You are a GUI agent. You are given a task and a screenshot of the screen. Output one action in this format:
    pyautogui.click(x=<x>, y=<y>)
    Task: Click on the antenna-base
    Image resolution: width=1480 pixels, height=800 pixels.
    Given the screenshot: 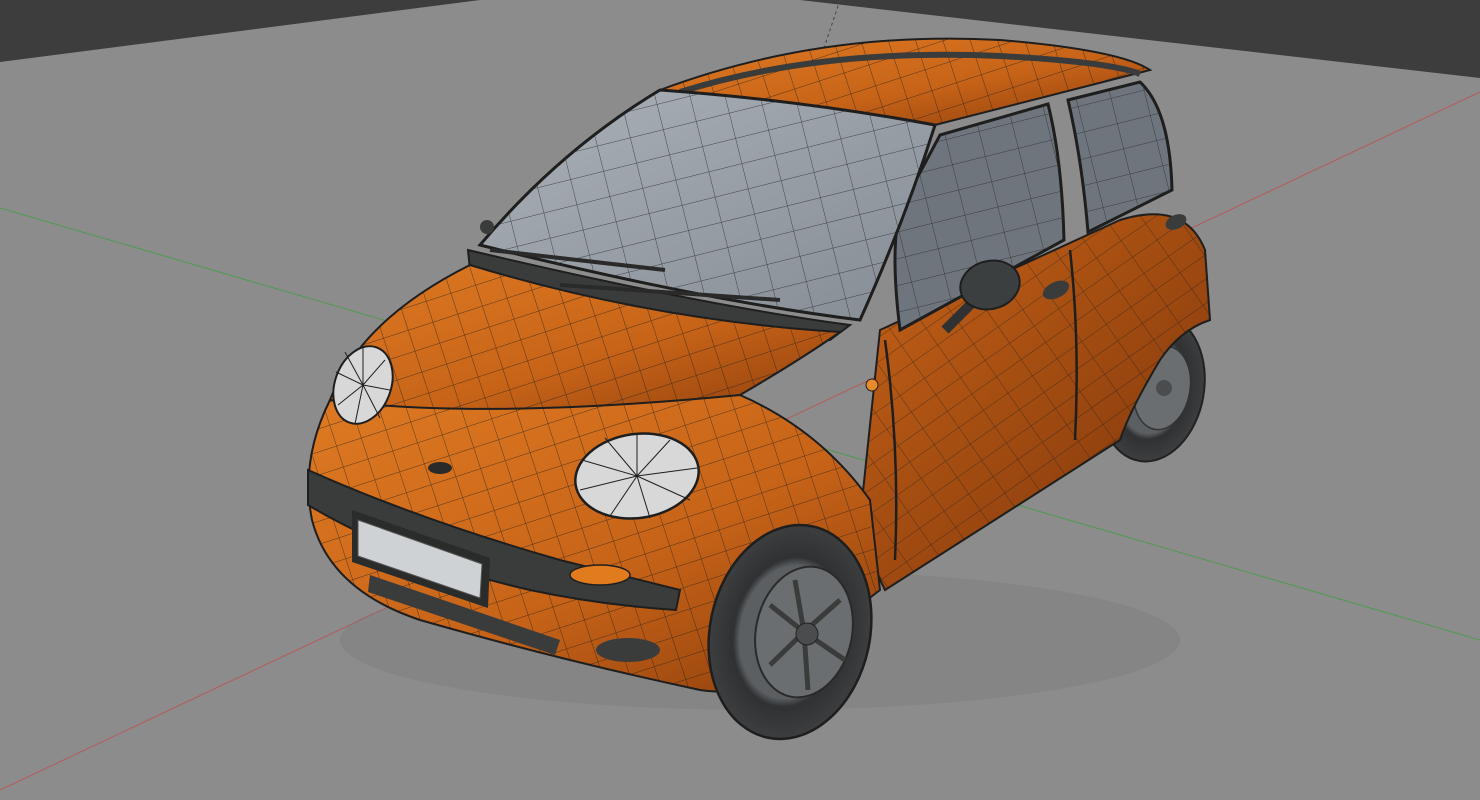 What is the action you would take?
    pyautogui.click(x=487, y=227)
    